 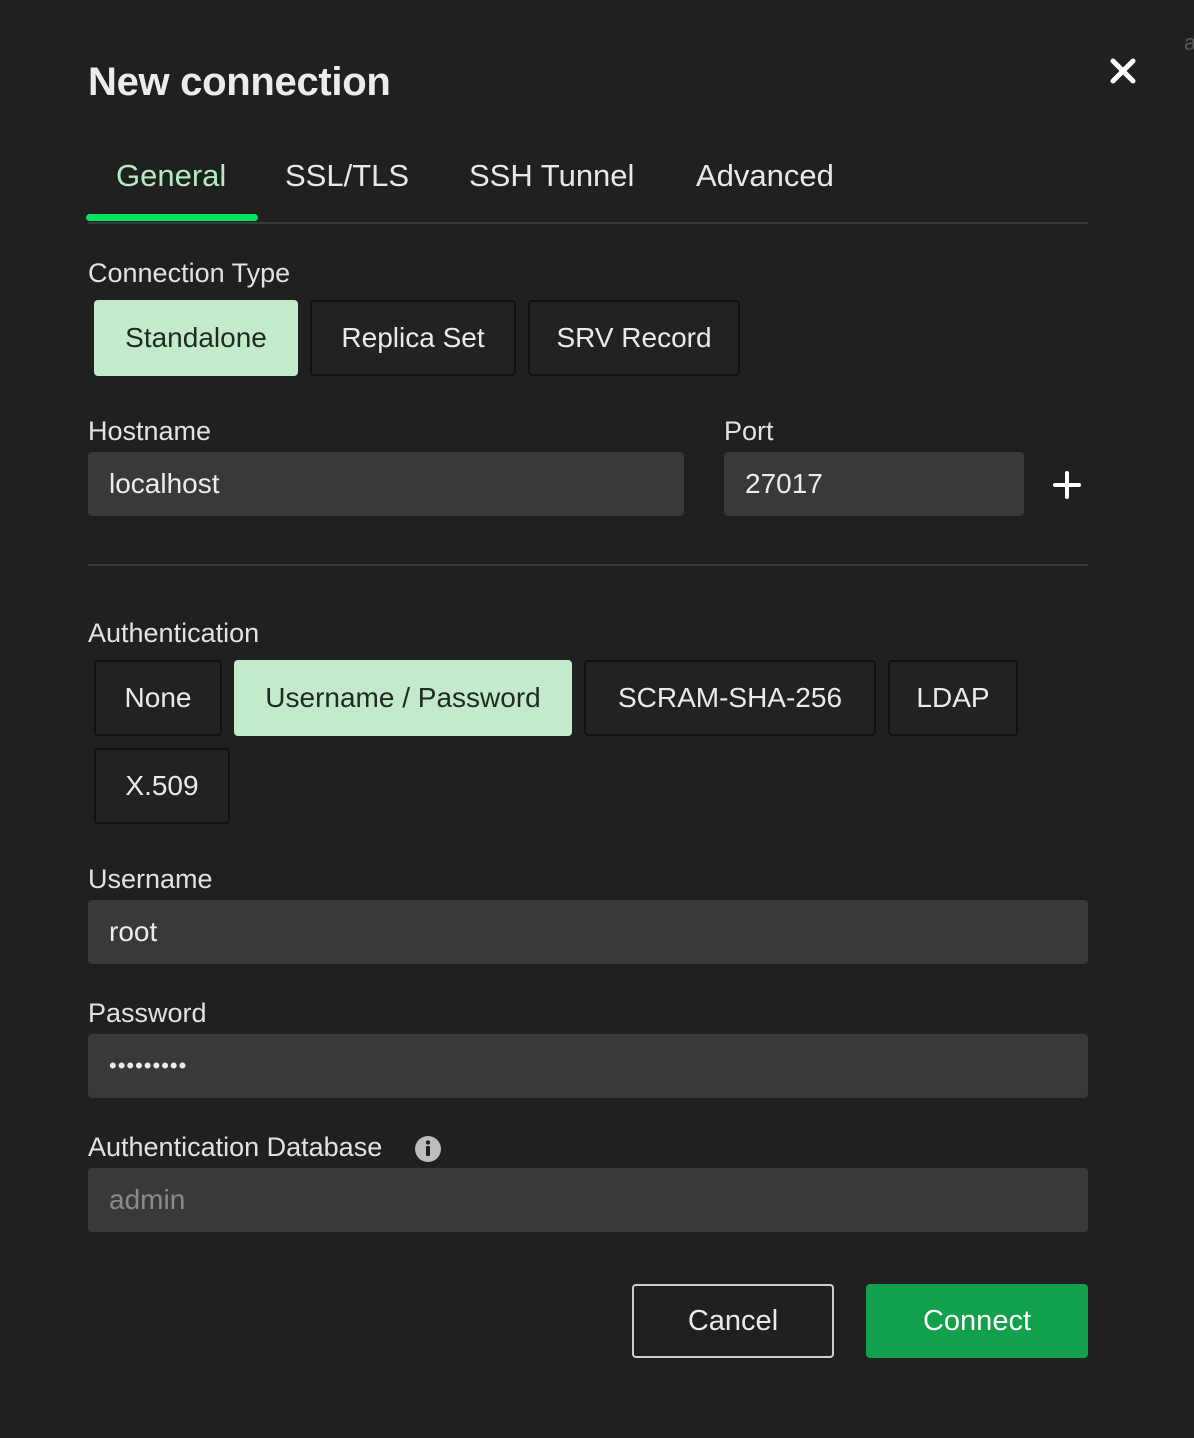 I want to click on tab-general: General, so click(x=171, y=176).